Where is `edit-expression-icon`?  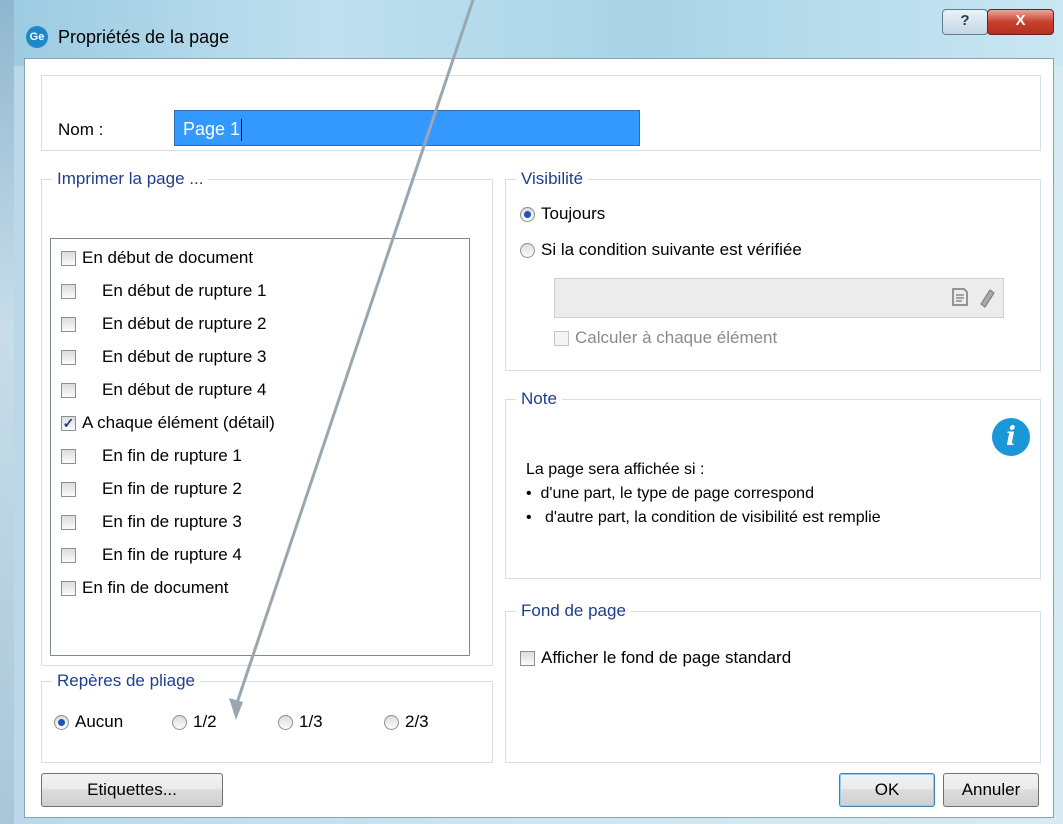 edit-expression-icon is located at coordinates (960, 297).